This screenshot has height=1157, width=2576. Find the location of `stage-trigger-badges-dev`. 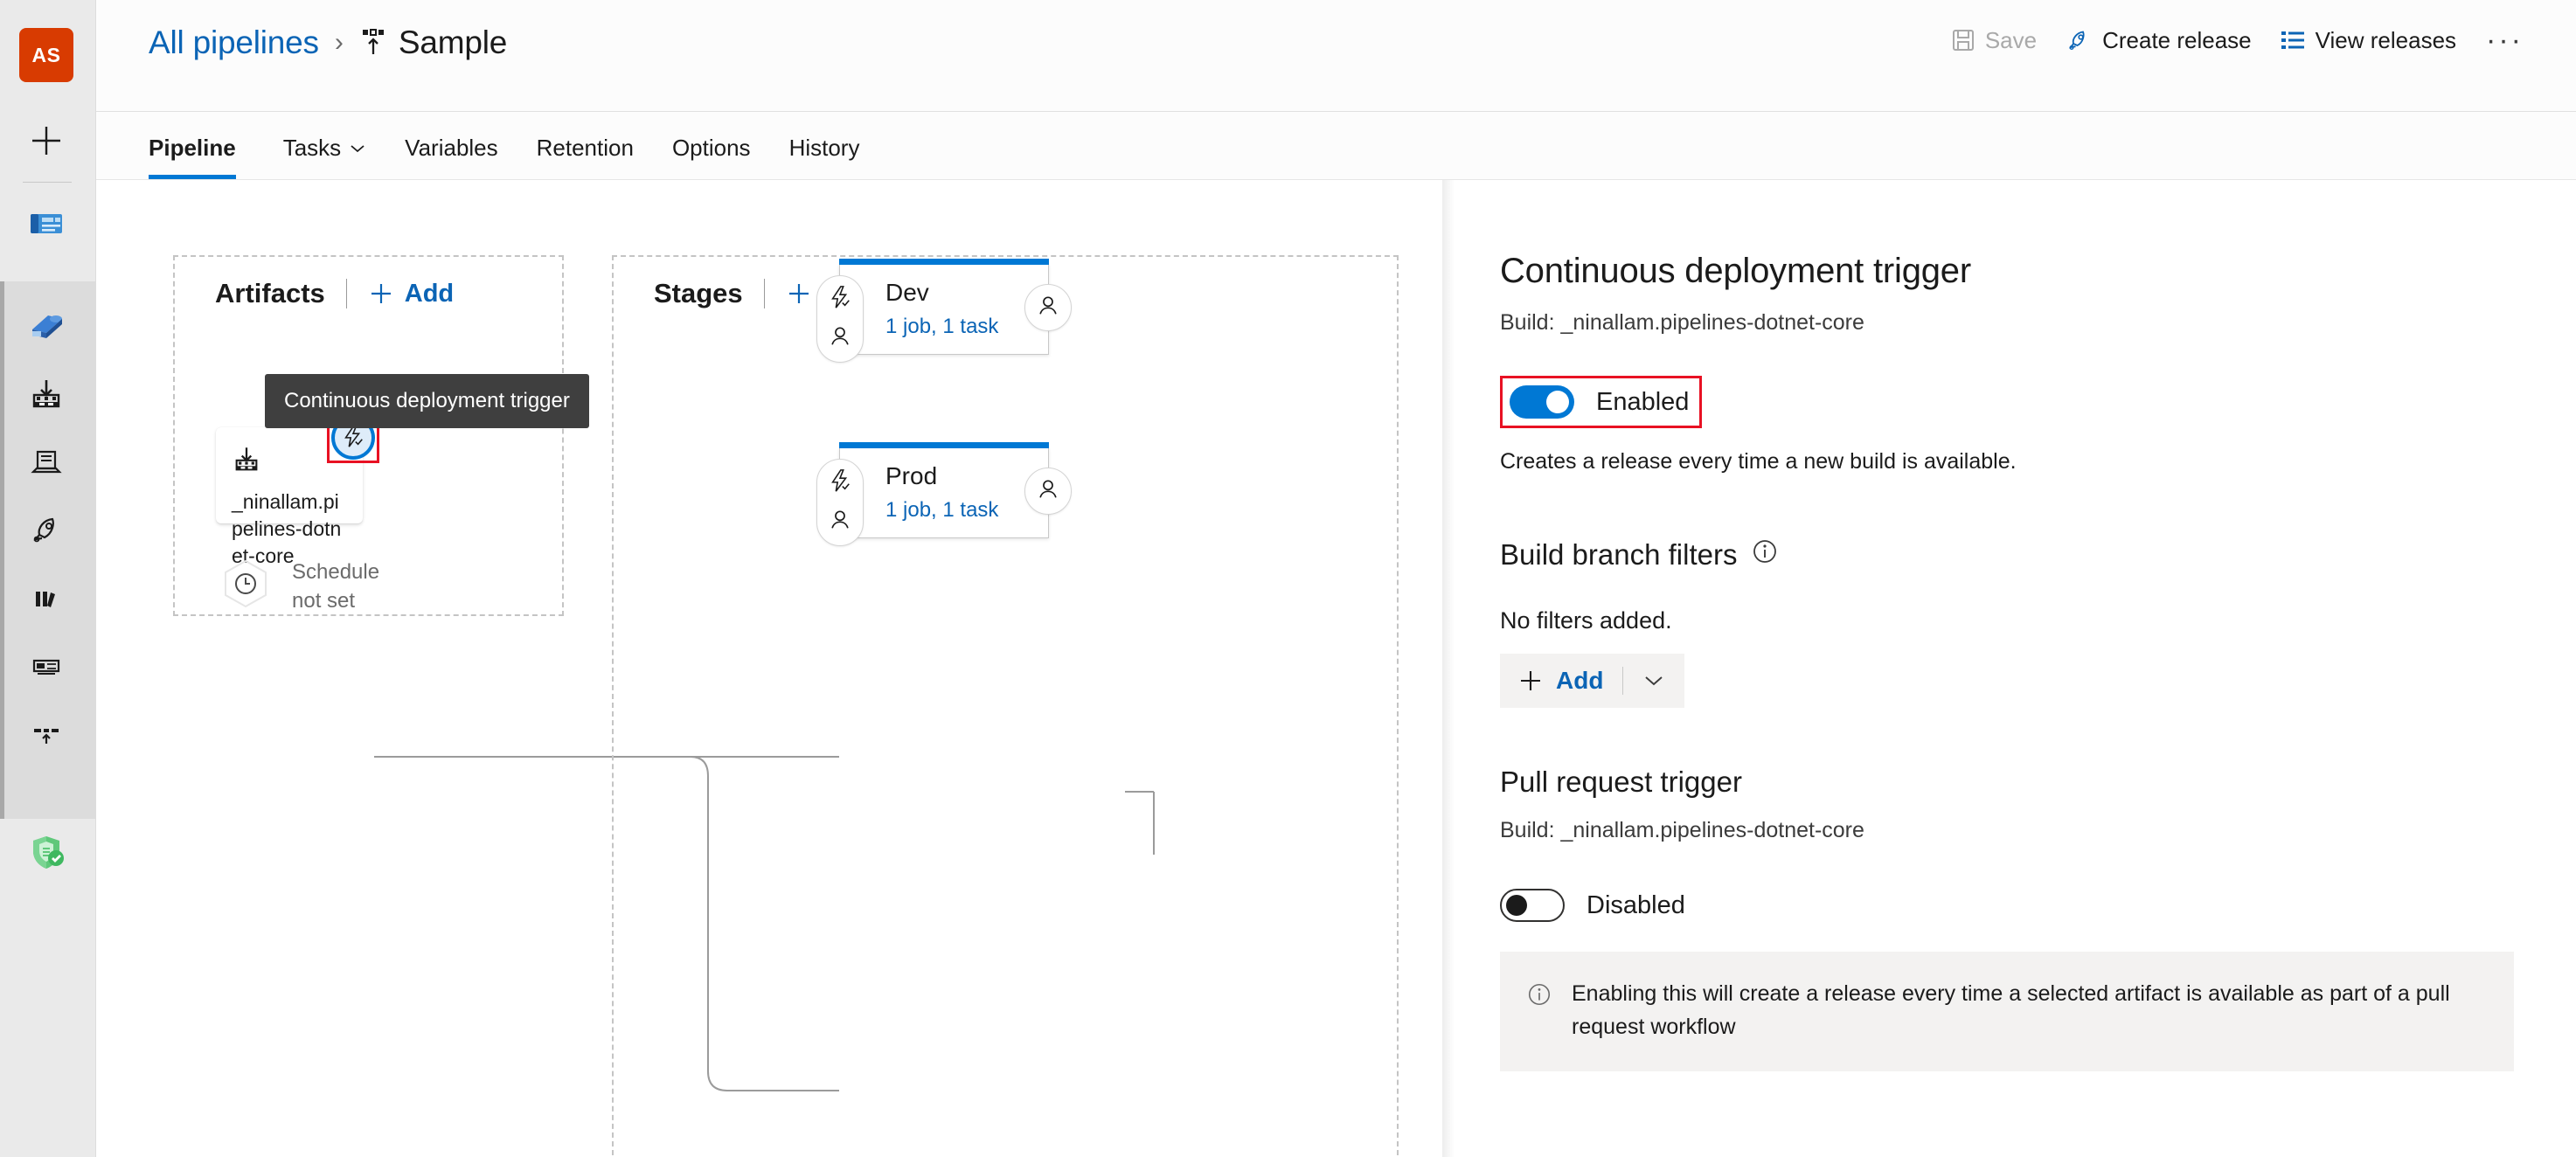

stage-trigger-badges-dev is located at coordinates (840, 319).